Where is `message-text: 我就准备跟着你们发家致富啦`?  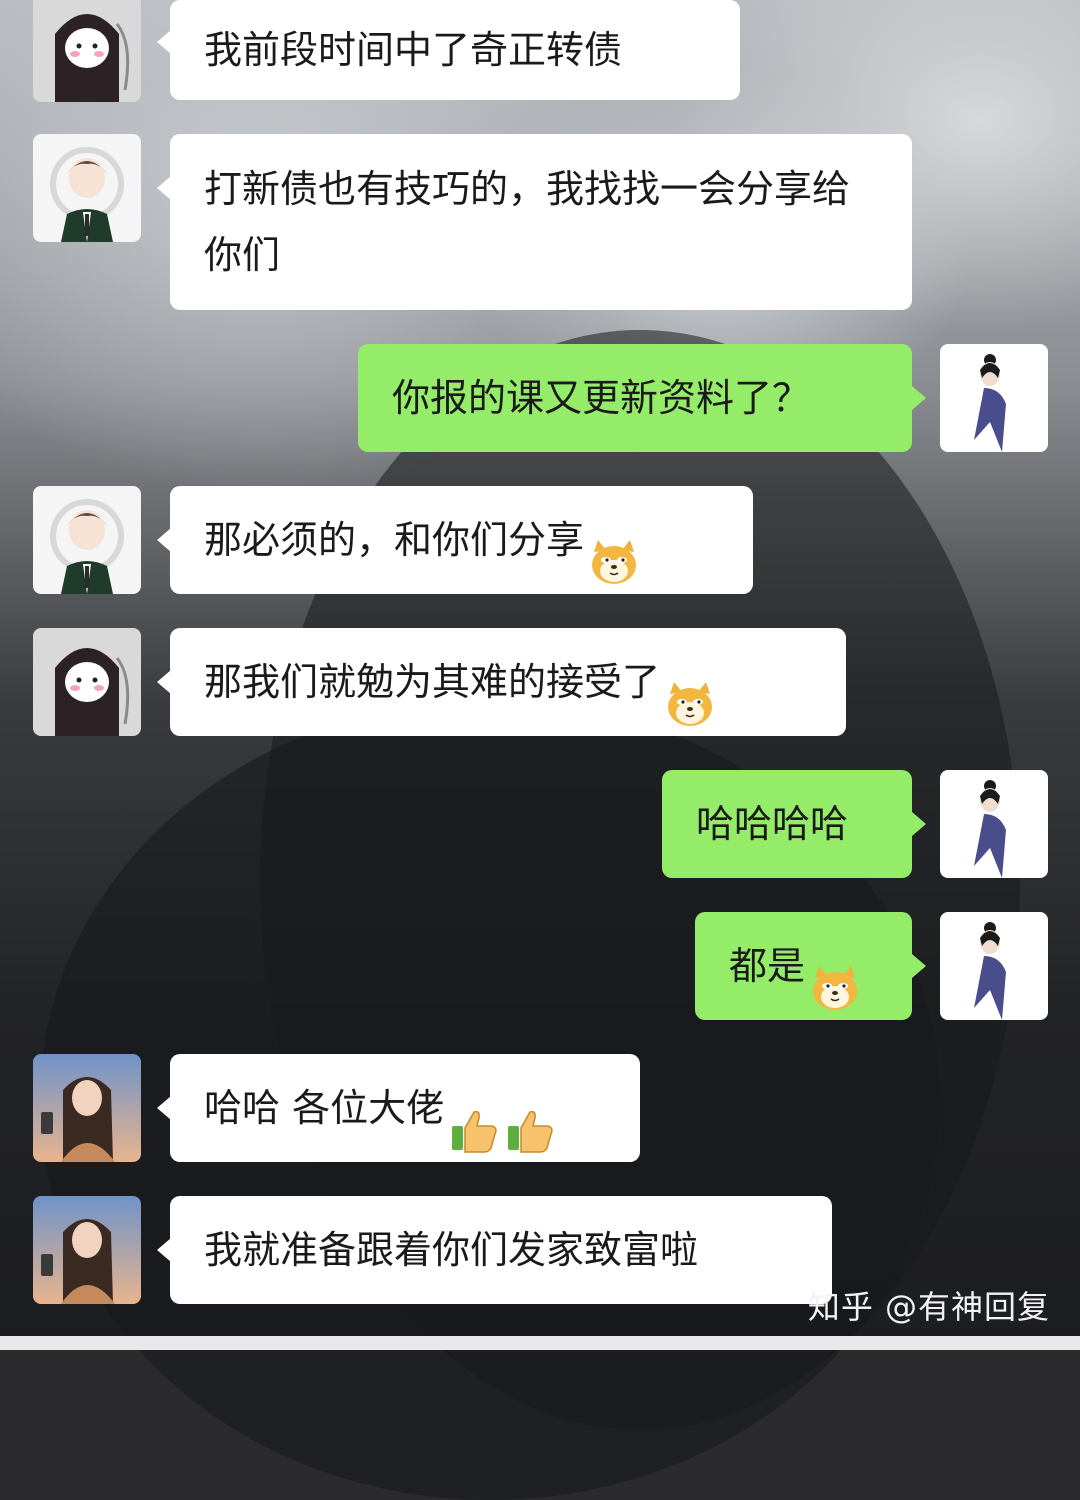 message-text: 我就准备跟着你们发家致富啦 is located at coordinates (451, 1250).